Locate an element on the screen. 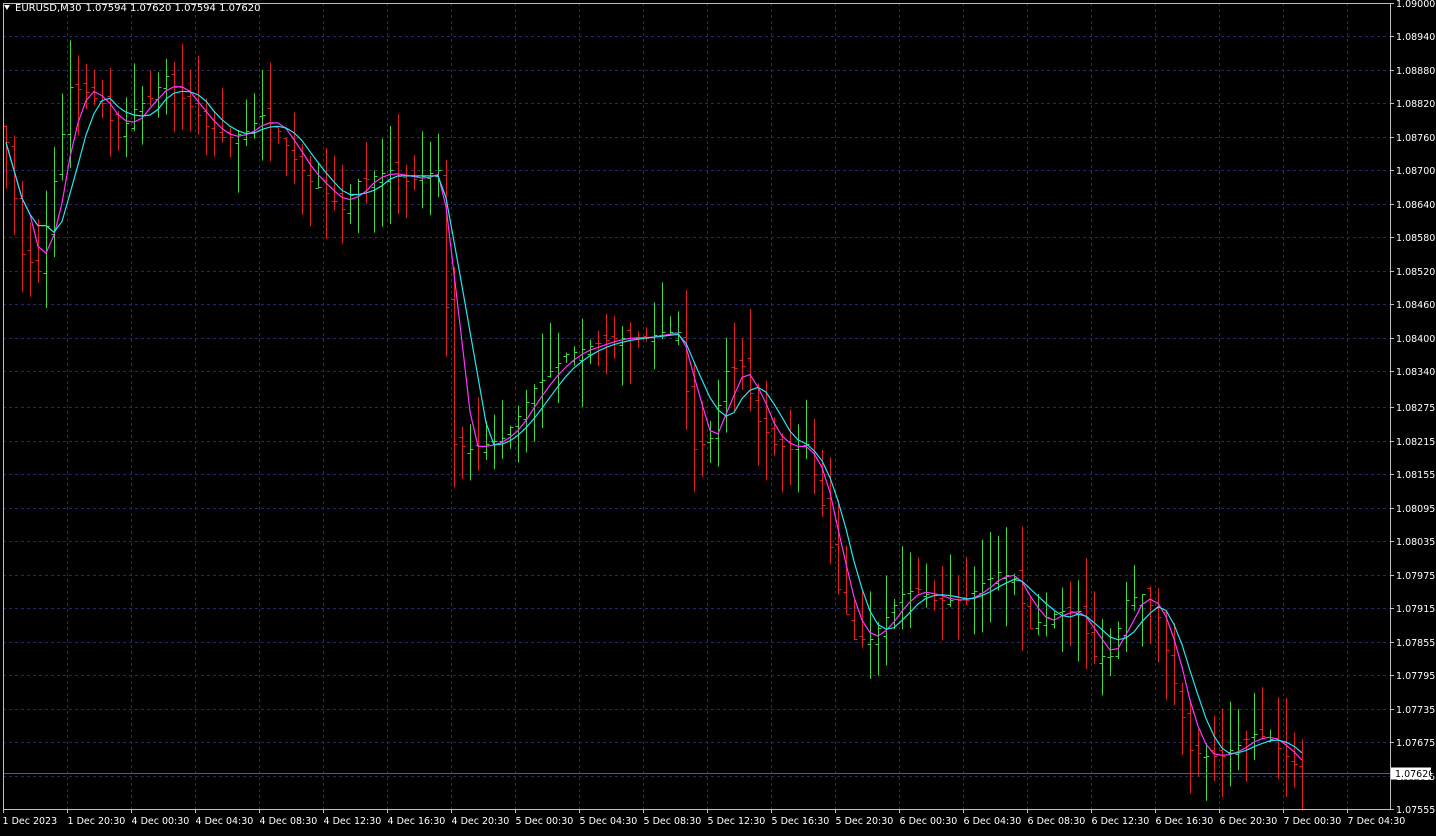 The image size is (1436, 836). time-tick-label: 6 Dec 20:30 is located at coordinates (1249, 821).